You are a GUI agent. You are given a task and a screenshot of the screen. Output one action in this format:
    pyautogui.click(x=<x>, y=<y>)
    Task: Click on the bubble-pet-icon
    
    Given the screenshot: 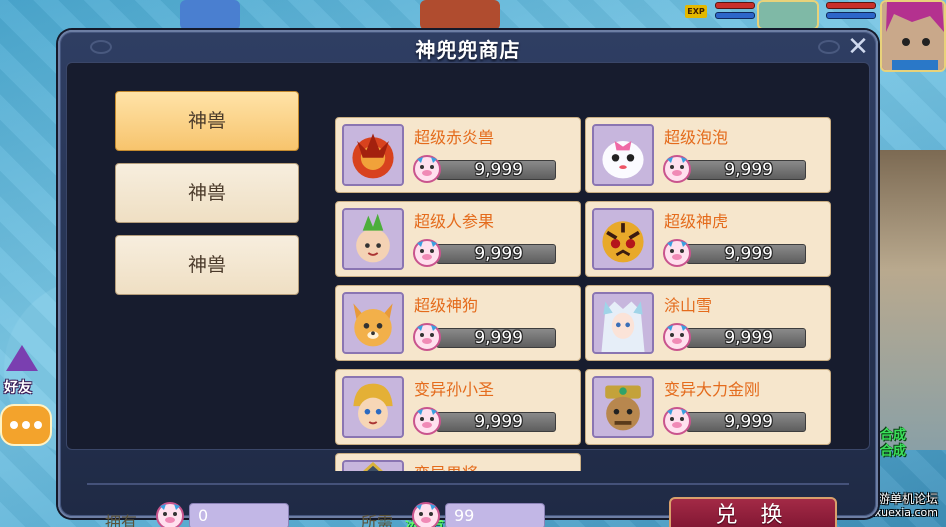 What is the action you would take?
    pyautogui.click(x=623, y=155)
    